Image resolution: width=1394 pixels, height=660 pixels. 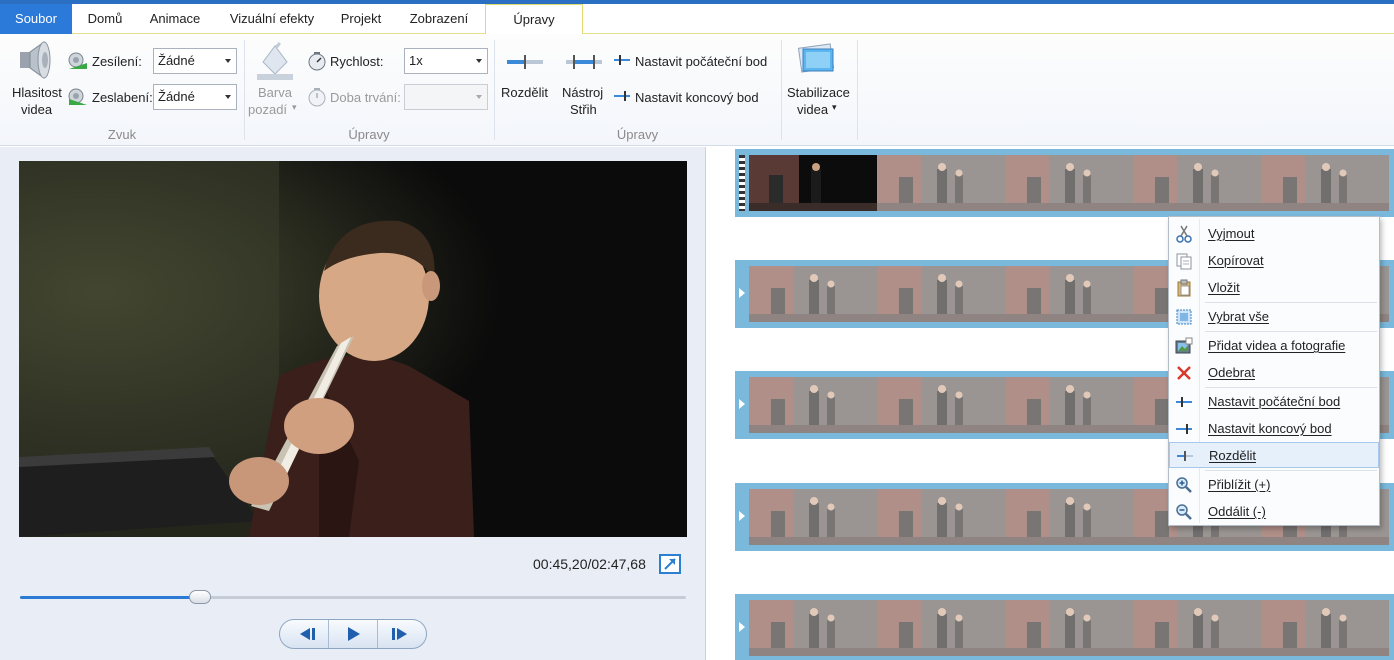 What do you see at coordinates (589, 564) in the screenshot?
I see `playback-timecode: 00:45,20/02:47,68` at bounding box center [589, 564].